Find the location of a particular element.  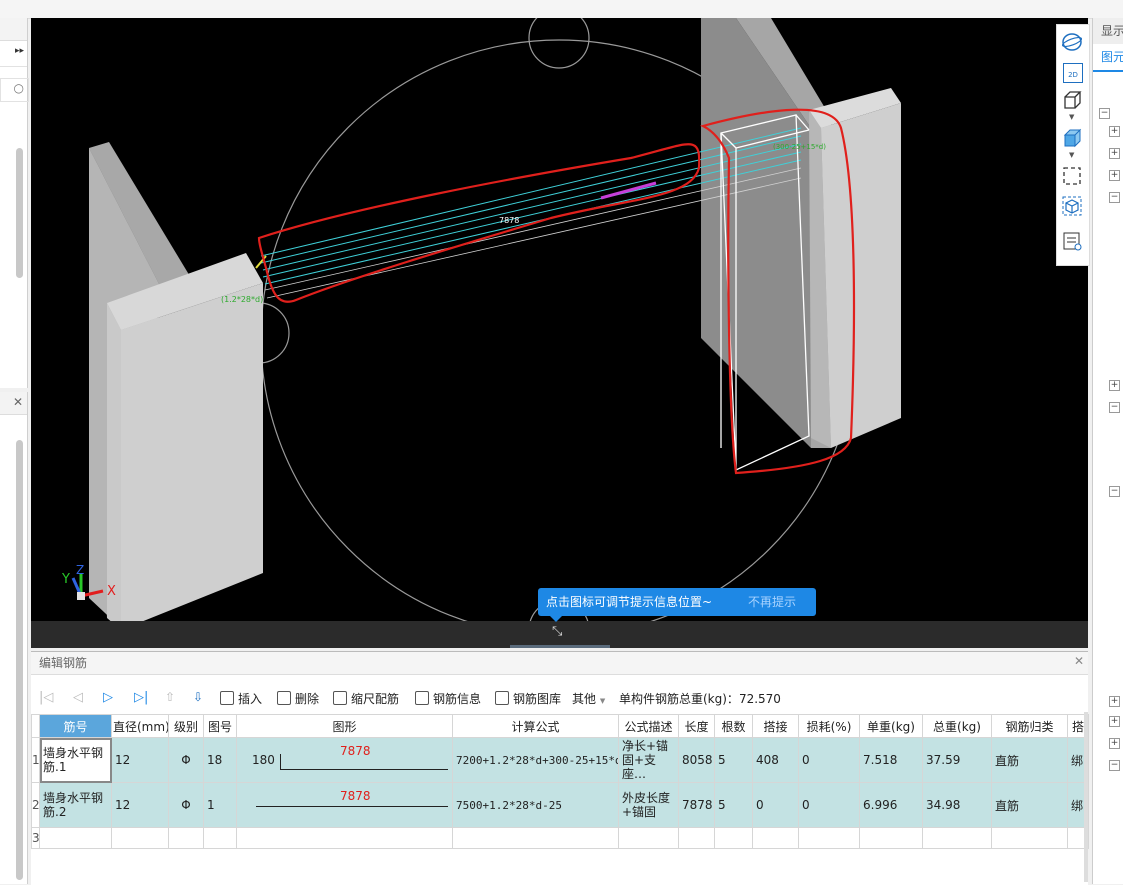

column-header: 筋号 is located at coordinates (75, 726).